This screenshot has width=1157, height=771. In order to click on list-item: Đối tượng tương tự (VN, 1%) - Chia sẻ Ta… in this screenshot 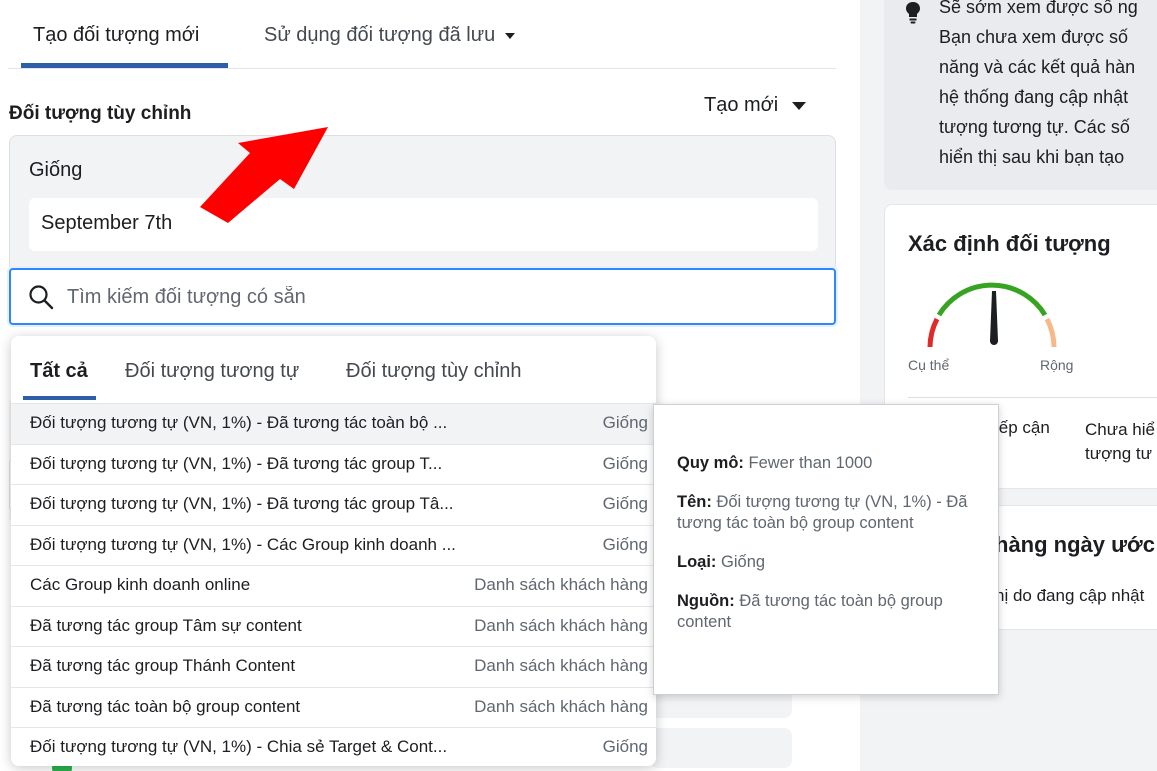, I will do `click(333, 746)`.